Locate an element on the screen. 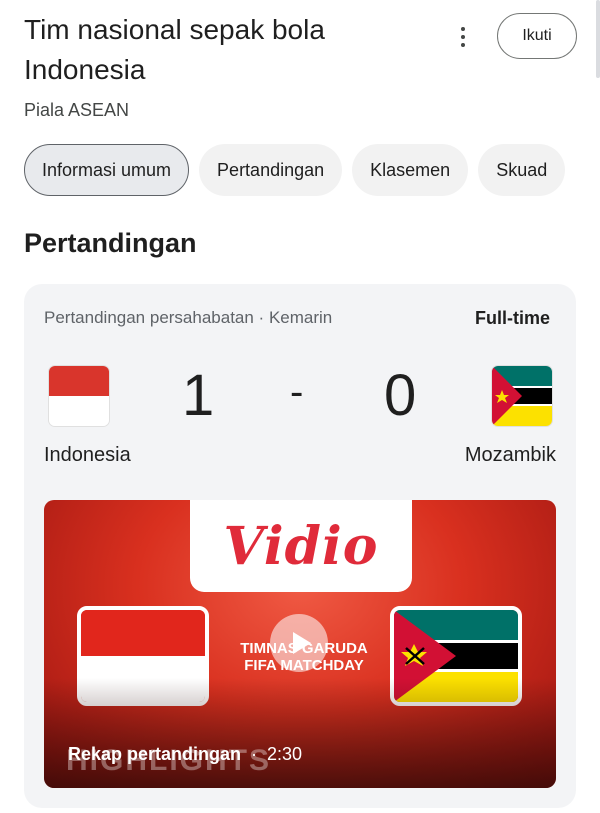  page-subtitle: Piala ASEAN is located at coordinates (77, 110).